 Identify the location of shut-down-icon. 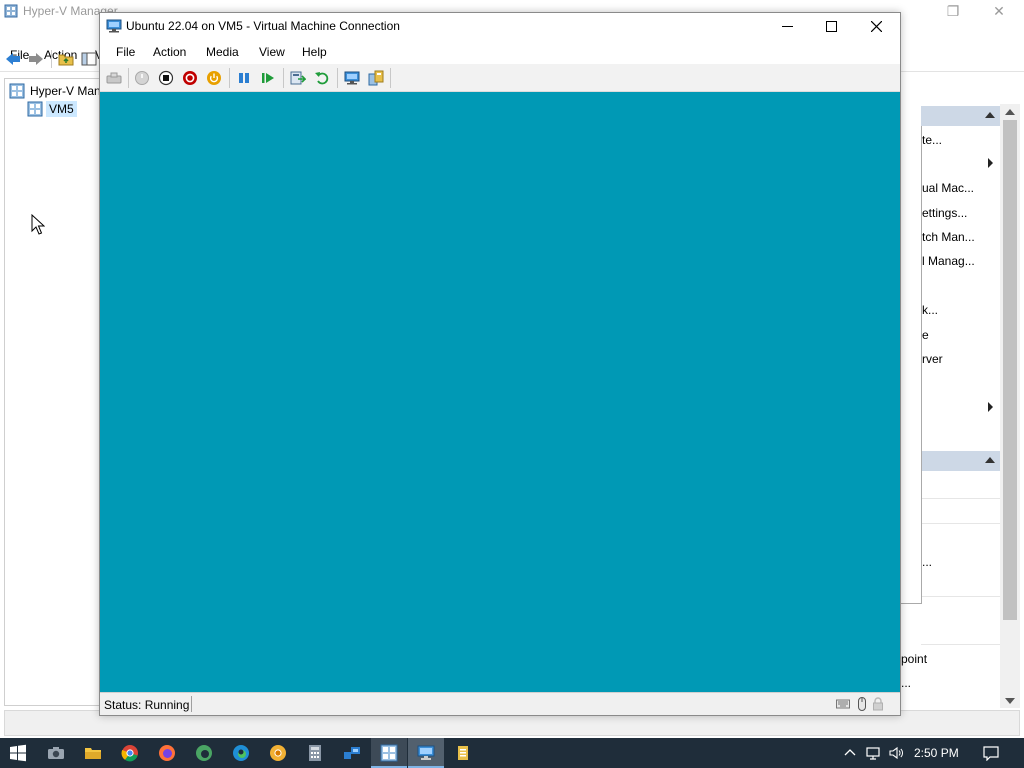
(190, 78).